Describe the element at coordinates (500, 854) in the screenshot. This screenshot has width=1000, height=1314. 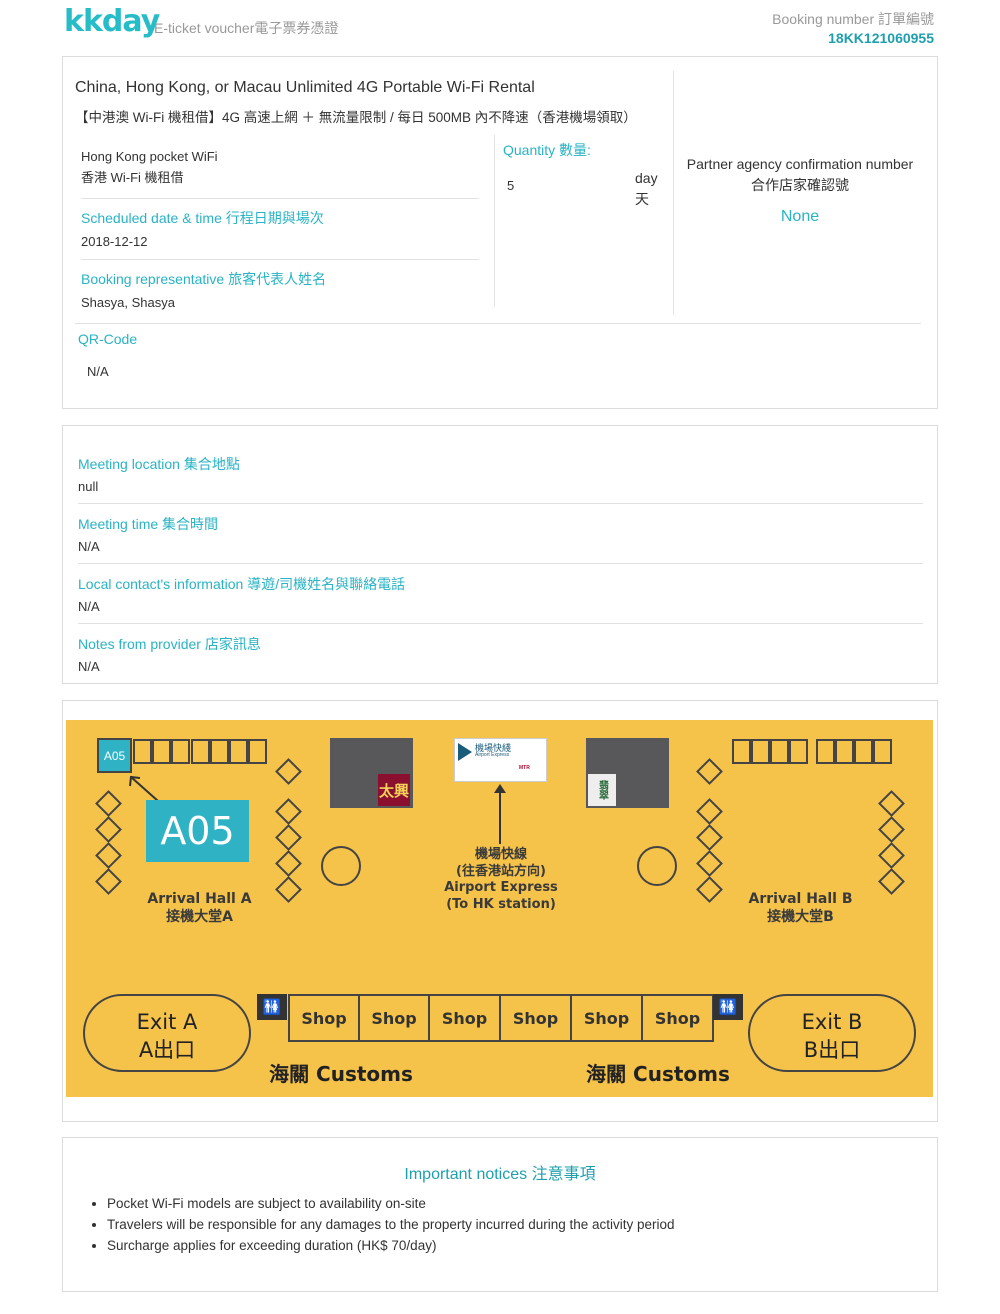
I see `airport-express-zh-1: 機場快線` at that location.